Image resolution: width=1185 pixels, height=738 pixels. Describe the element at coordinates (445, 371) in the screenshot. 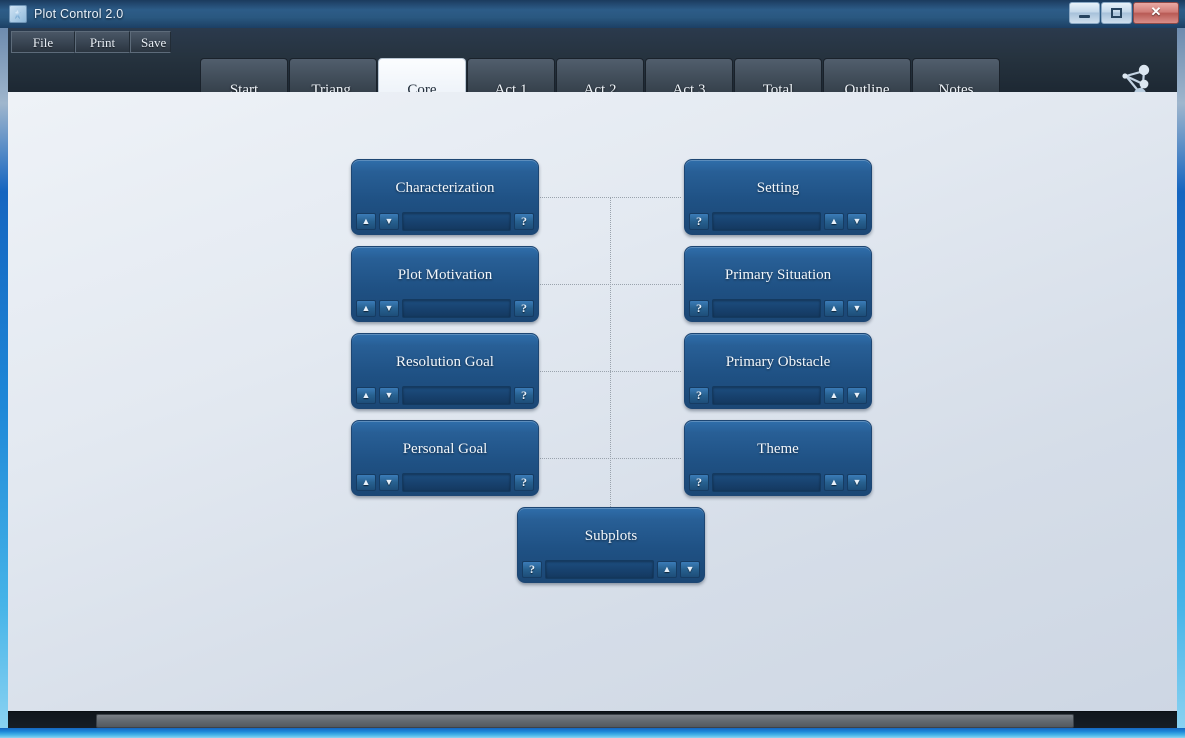

I see `card-resolution-goal: Resolution Goal ▲ ▼ ?` at that location.